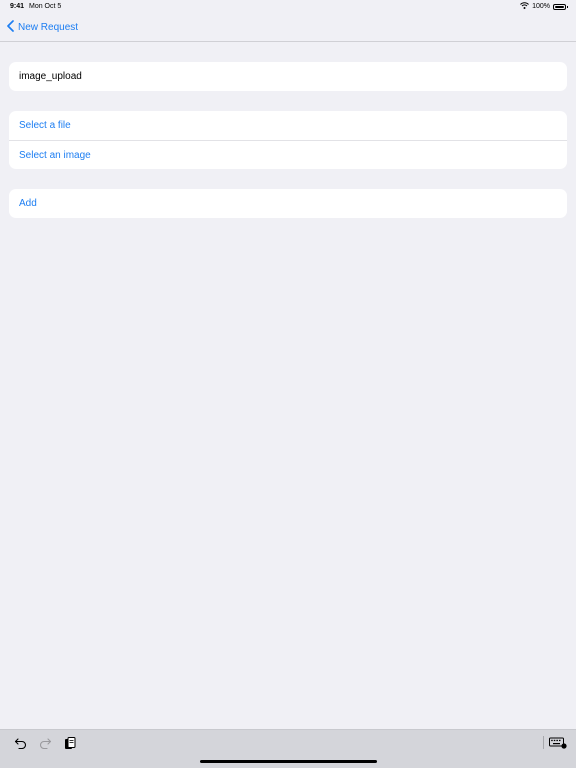  What do you see at coordinates (288, 28) in the screenshot?
I see `navigation-bar: New Request` at bounding box center [288, 28].